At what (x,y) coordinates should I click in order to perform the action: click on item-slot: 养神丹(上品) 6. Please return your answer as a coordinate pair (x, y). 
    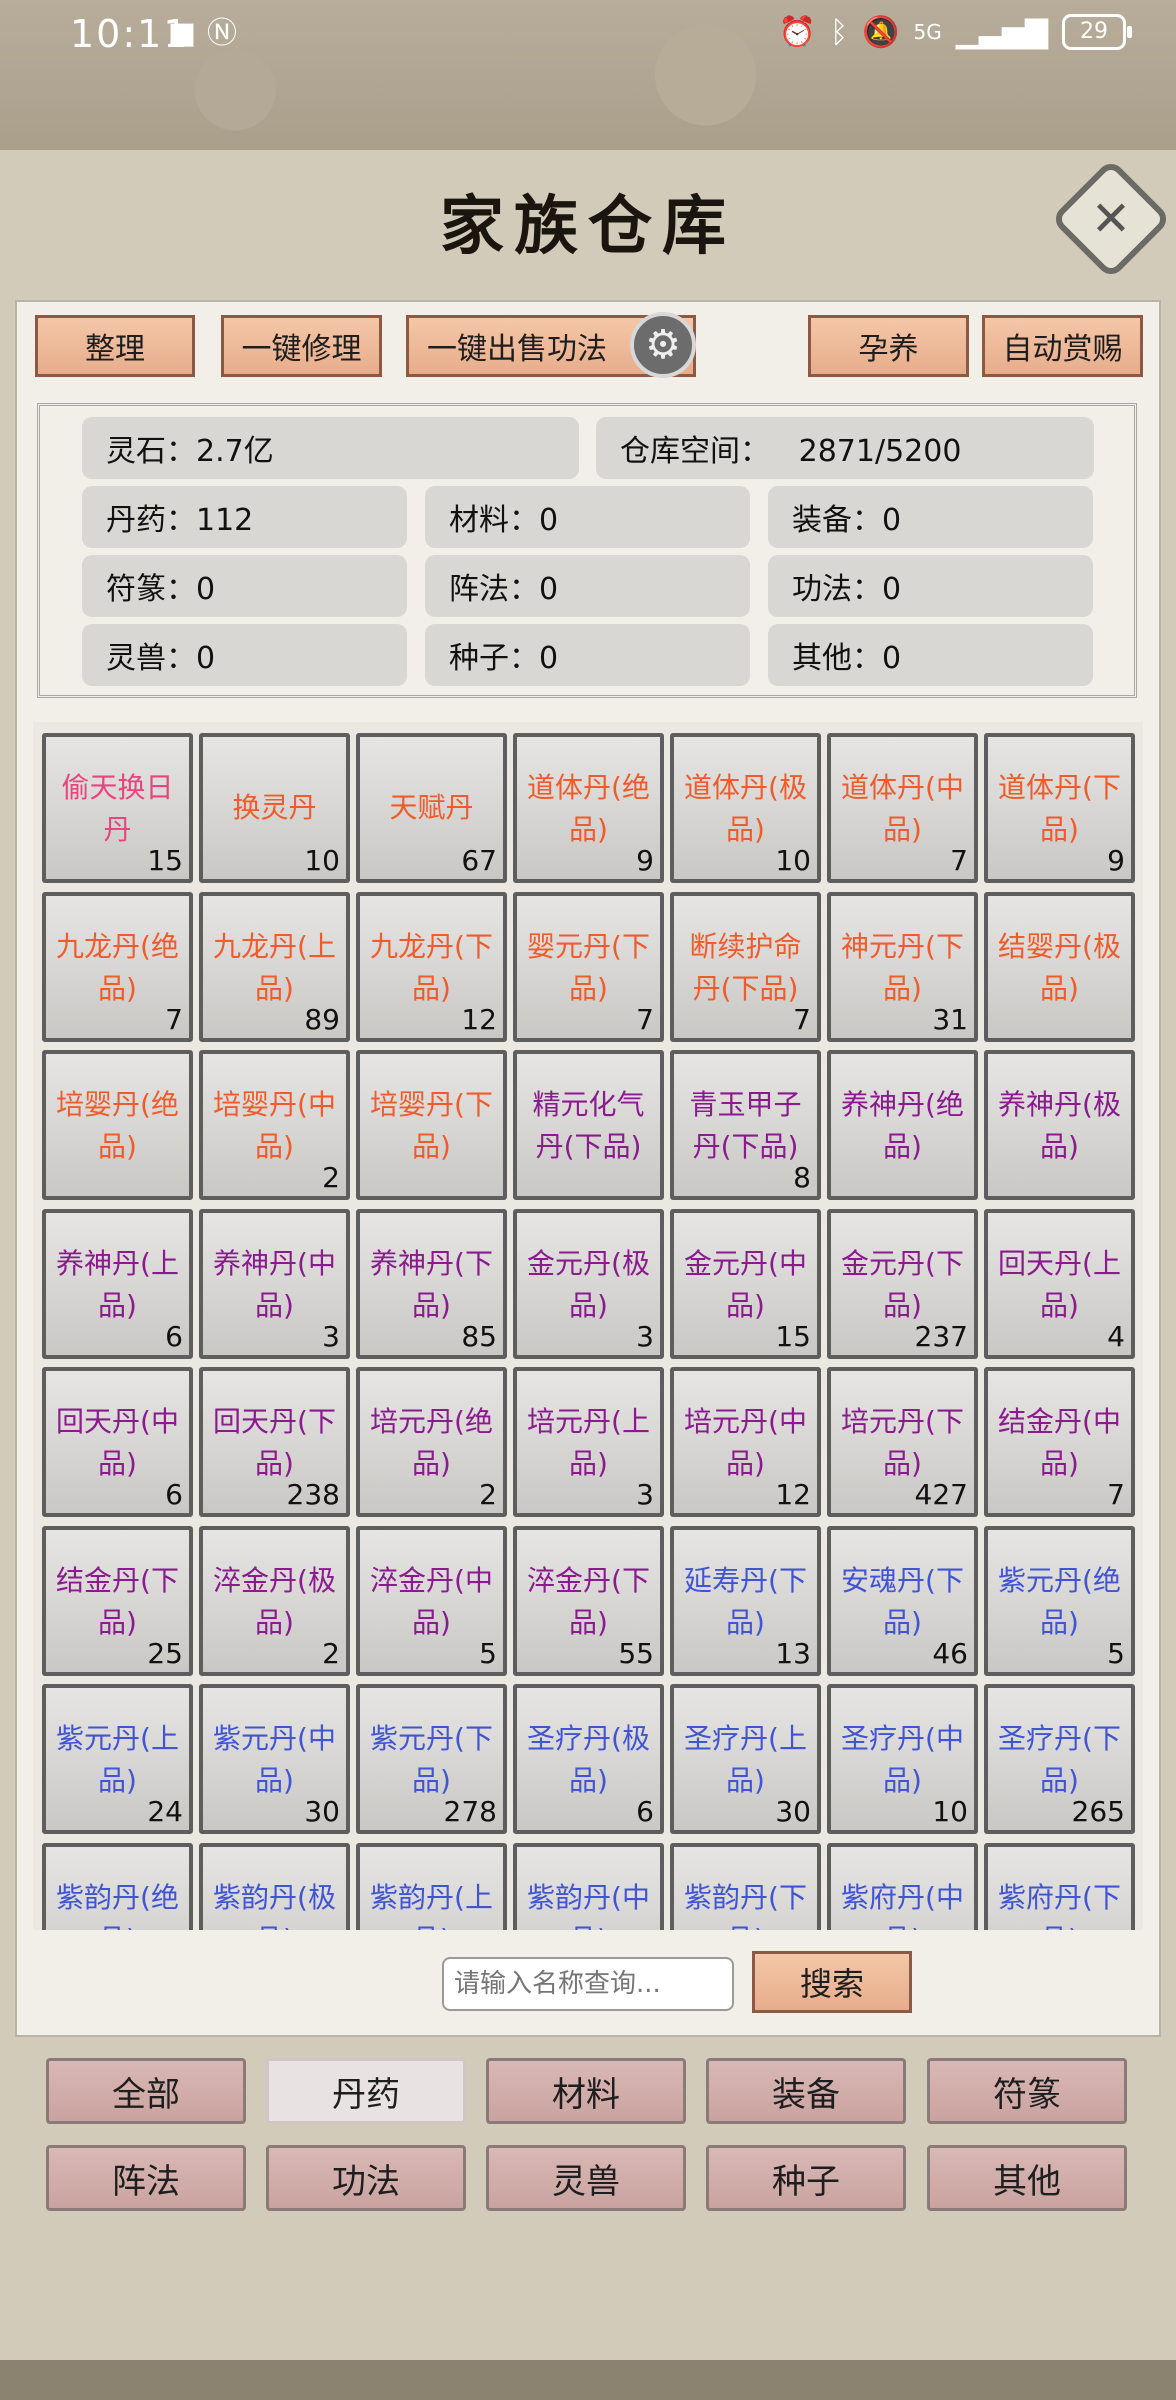
    Looking at the image, I should click on (117, 1283).